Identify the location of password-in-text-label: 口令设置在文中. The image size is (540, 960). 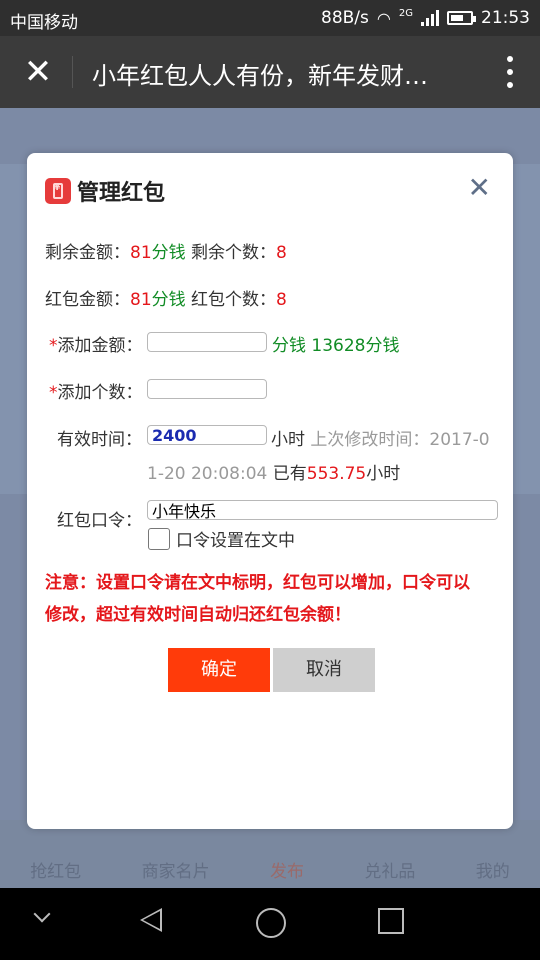
(235, 541).